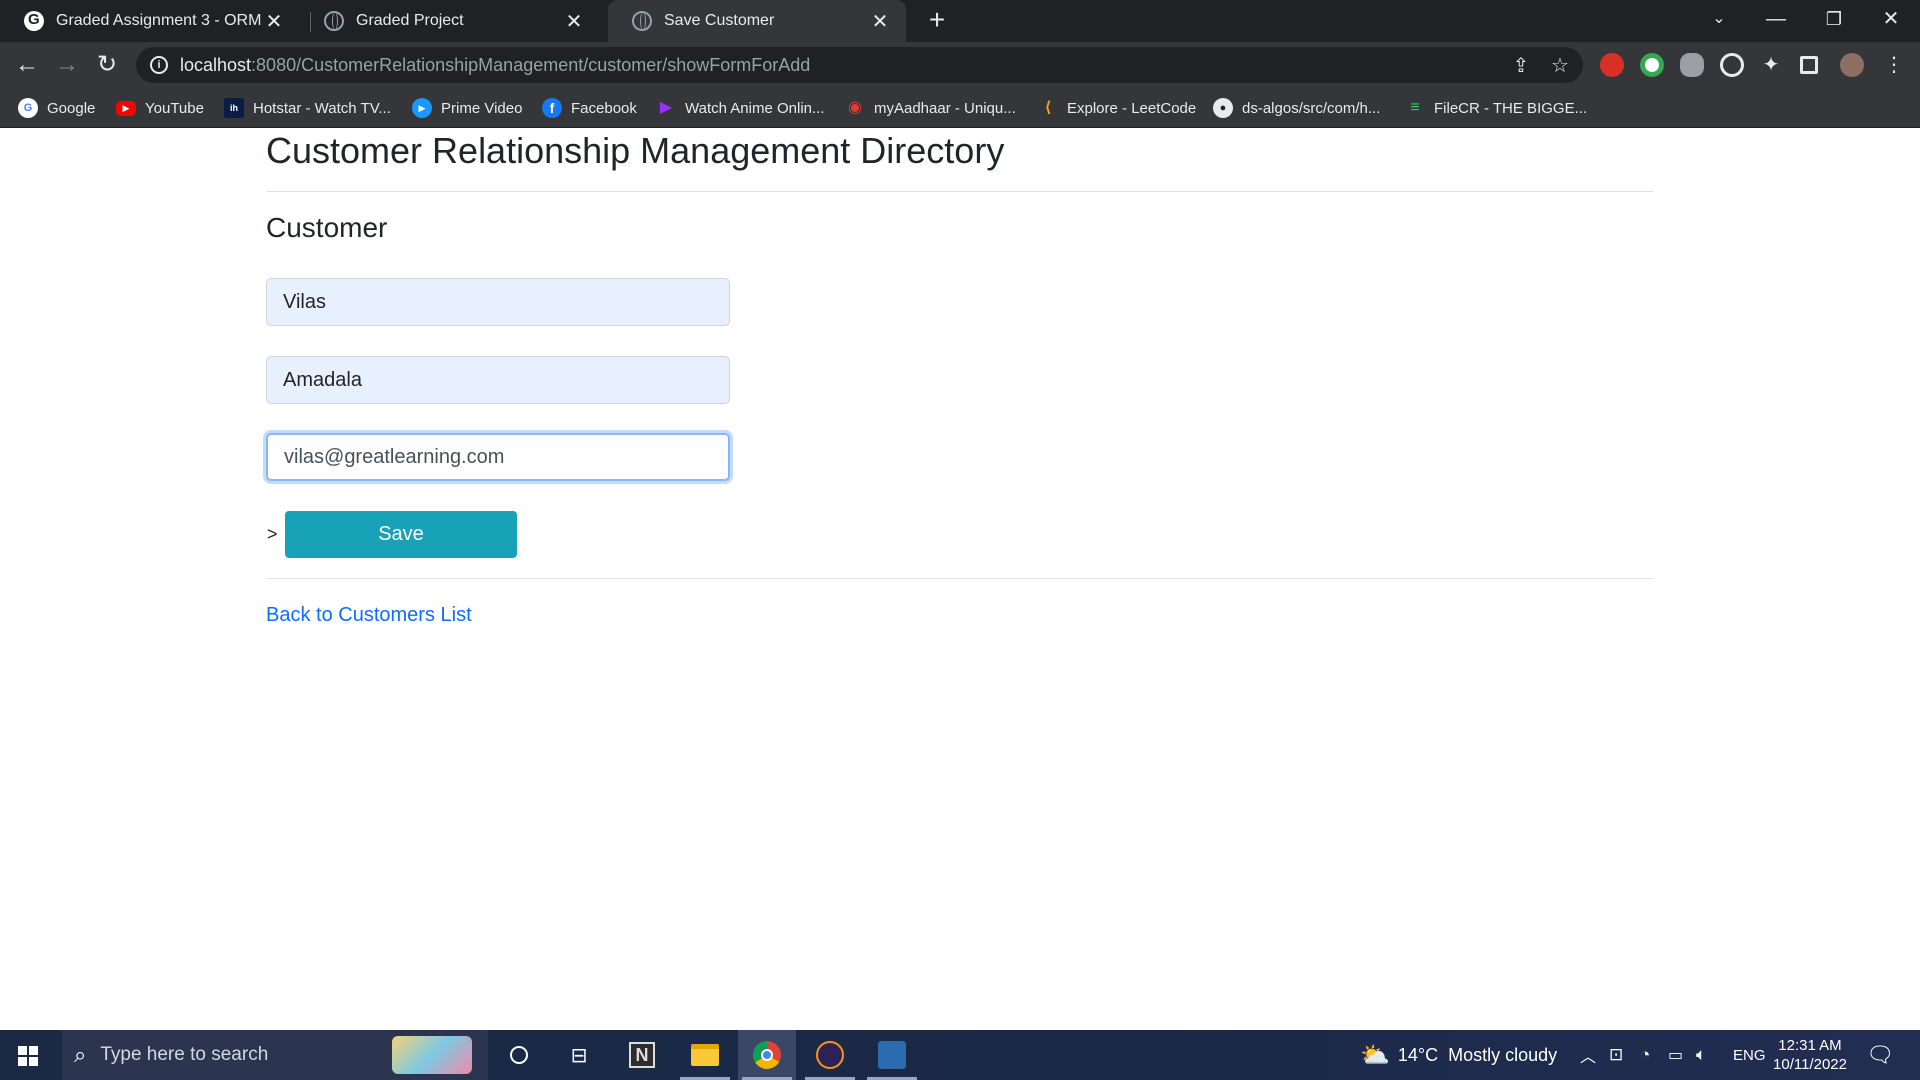  Describe the element at coordinates (28, 1056) in the screenshot. I see `windows-start-icon` at that location.